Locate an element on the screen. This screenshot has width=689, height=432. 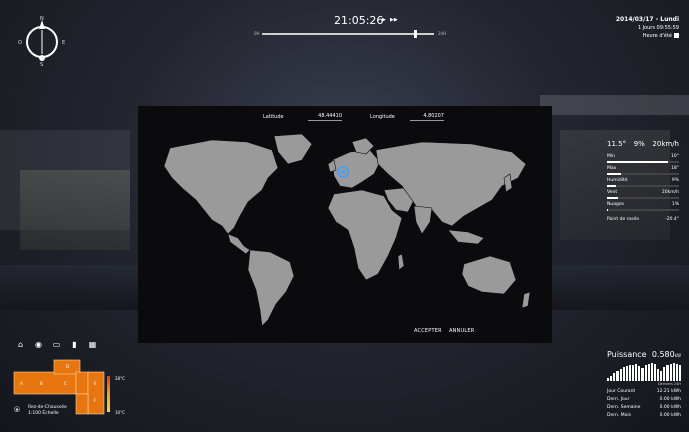
time-controls: 21:05:26 ▶ ▶▶ 0H 24H is located at coordinates (354, 27).